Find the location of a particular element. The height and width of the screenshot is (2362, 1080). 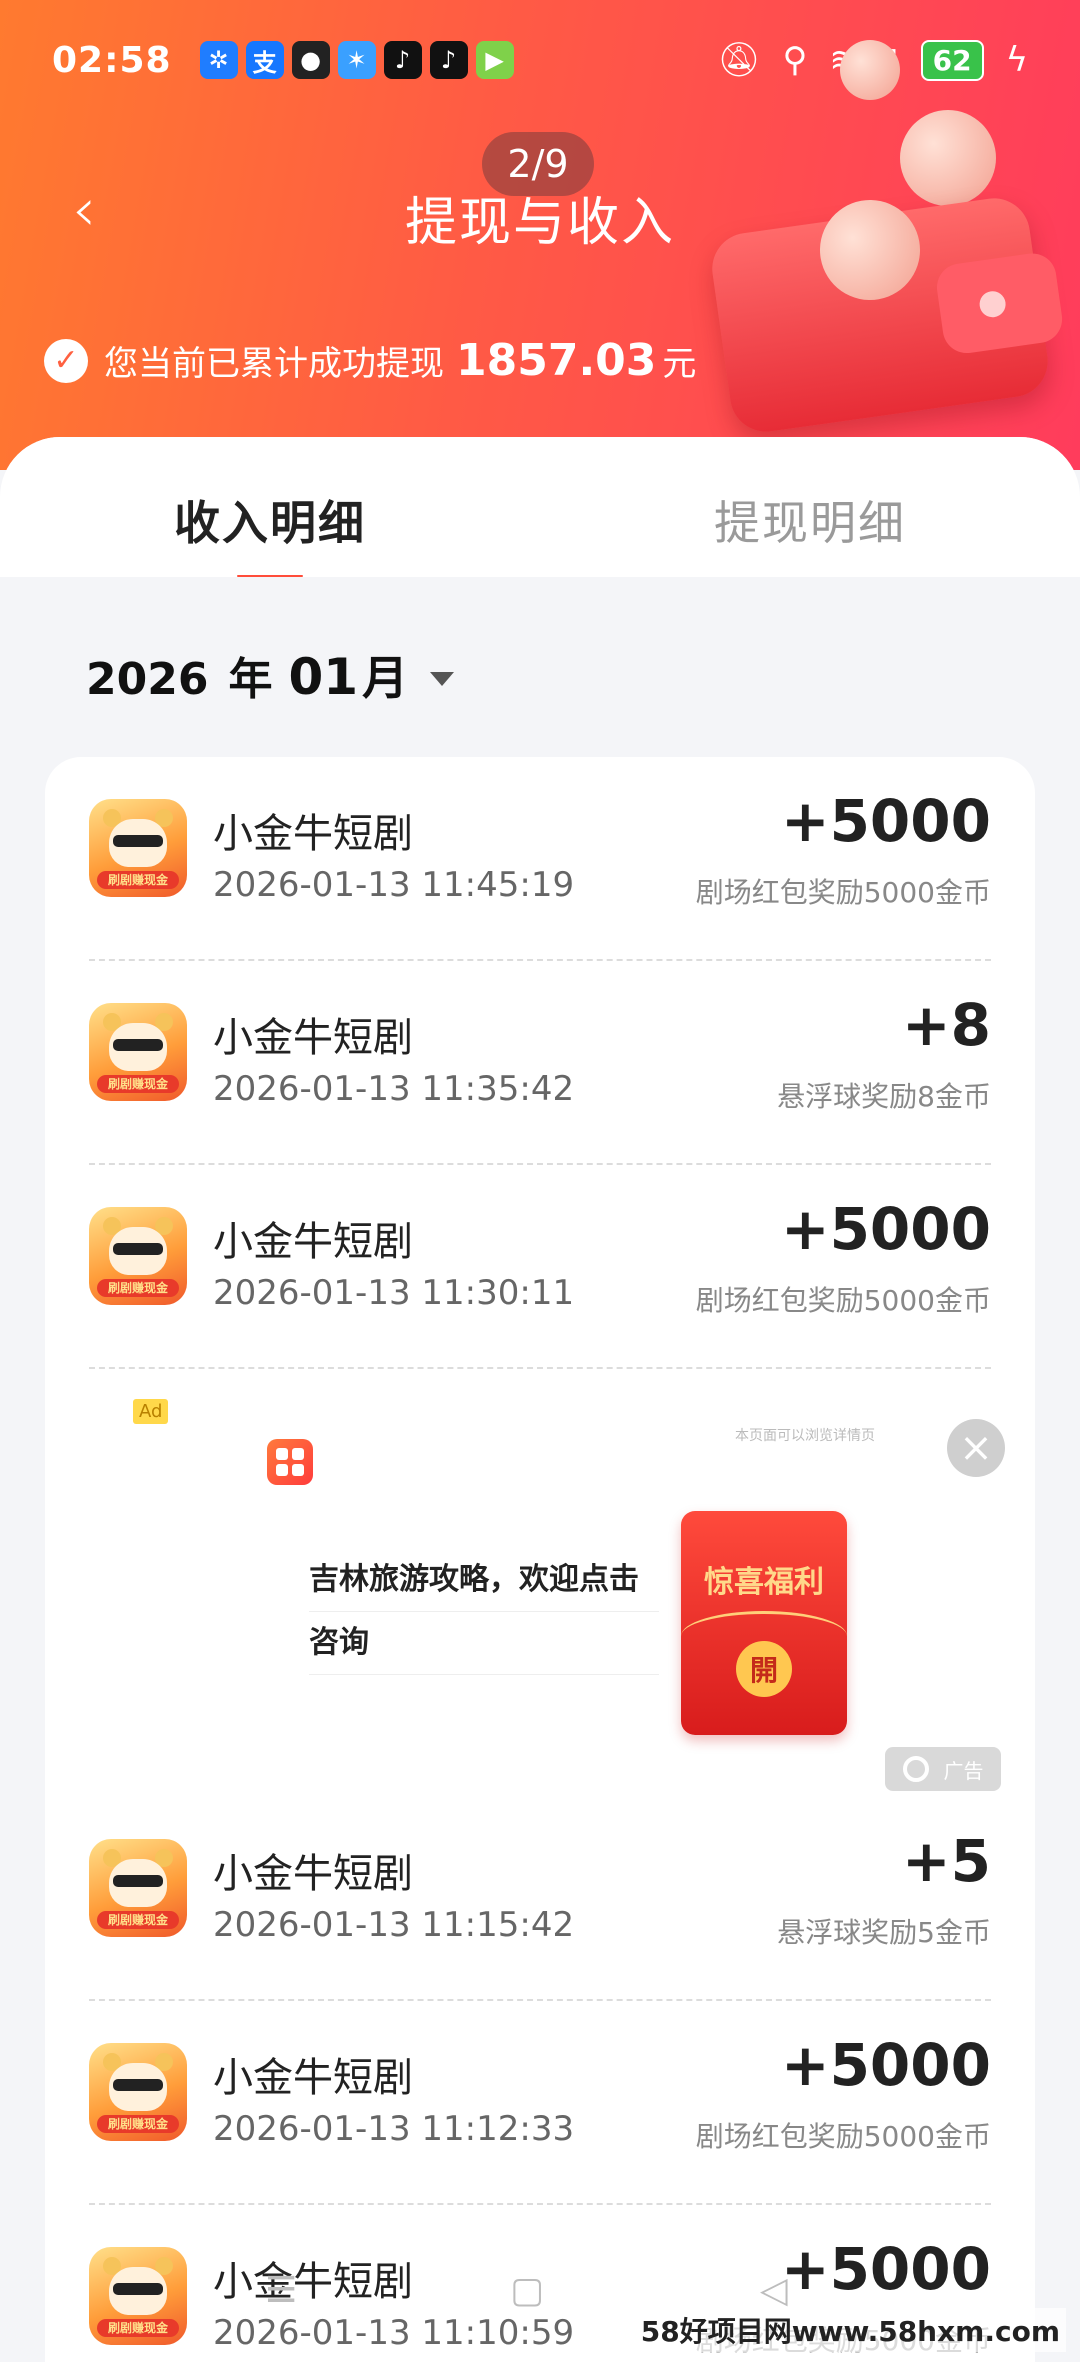

total-withdraw-summary: ✓ 您当前已累计成功提现 1857.03 元 is located at coordinates (370, 360).